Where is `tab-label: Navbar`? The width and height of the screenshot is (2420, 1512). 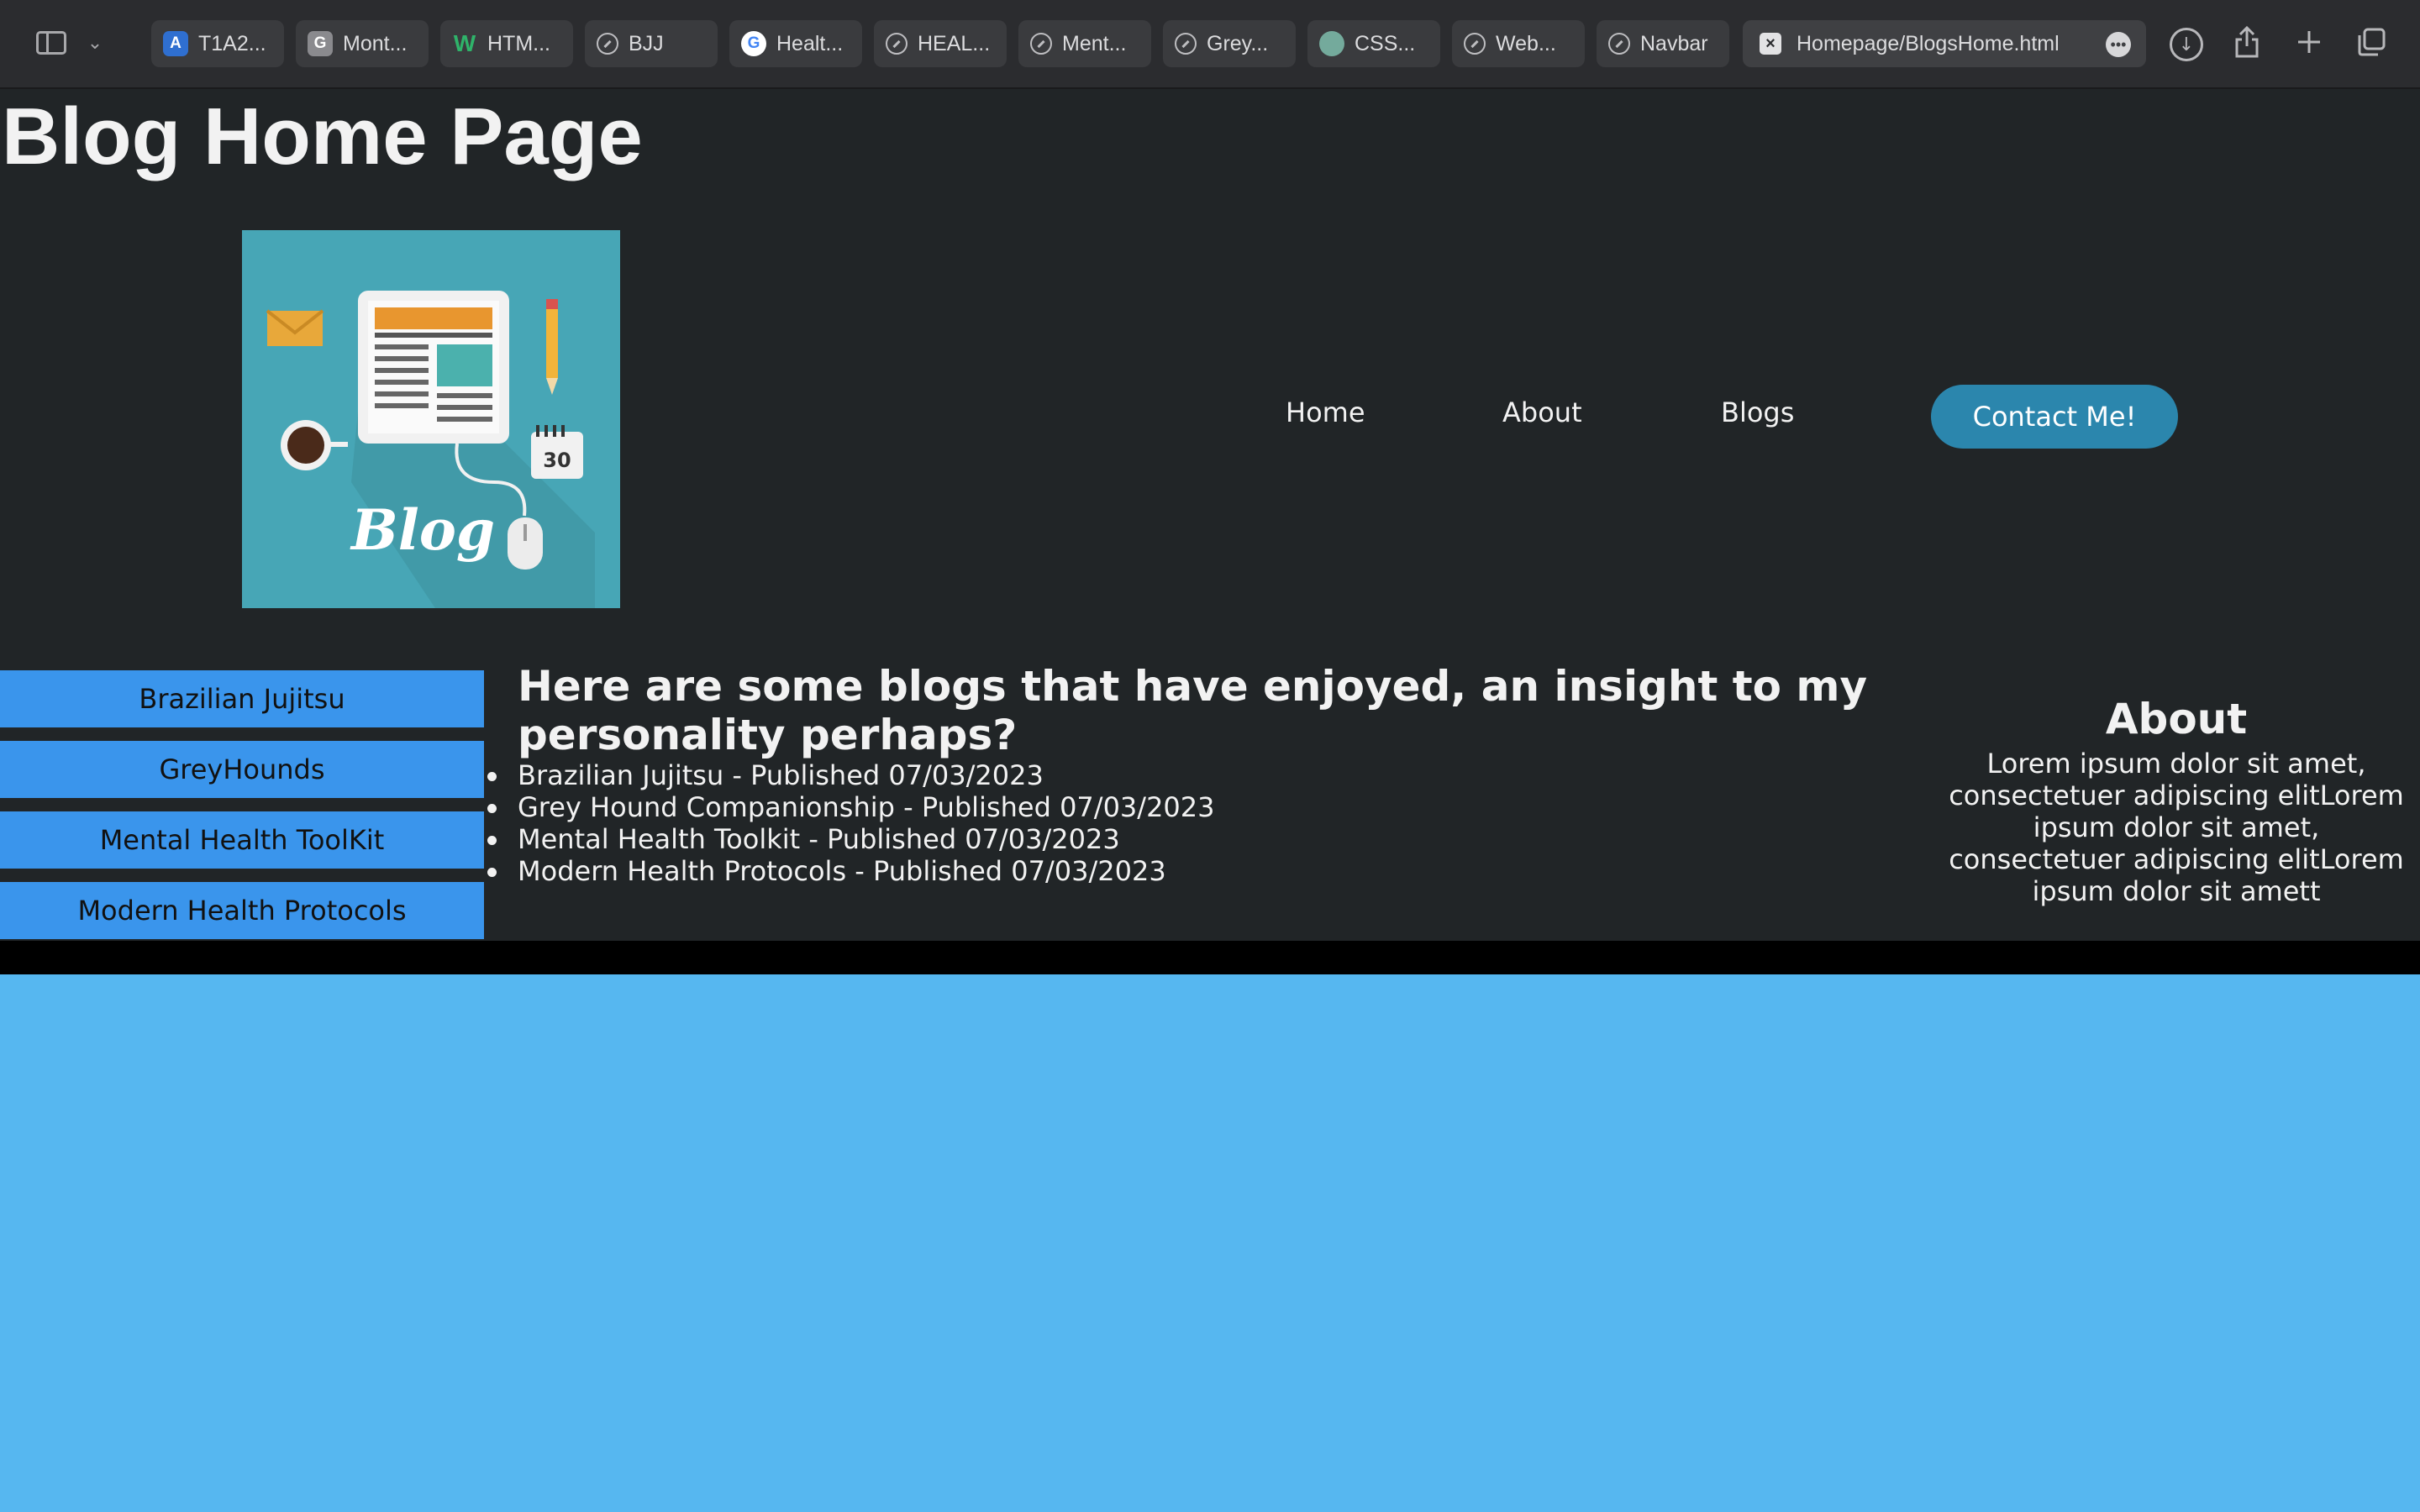
tab-label: Navbar is located at coordinates (1674, 43).